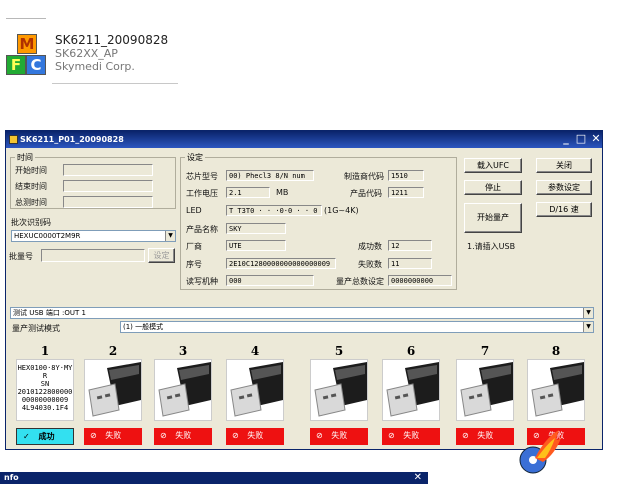 The image size is (640, 484). I want to click on window-app-icon, so click(13, 139).